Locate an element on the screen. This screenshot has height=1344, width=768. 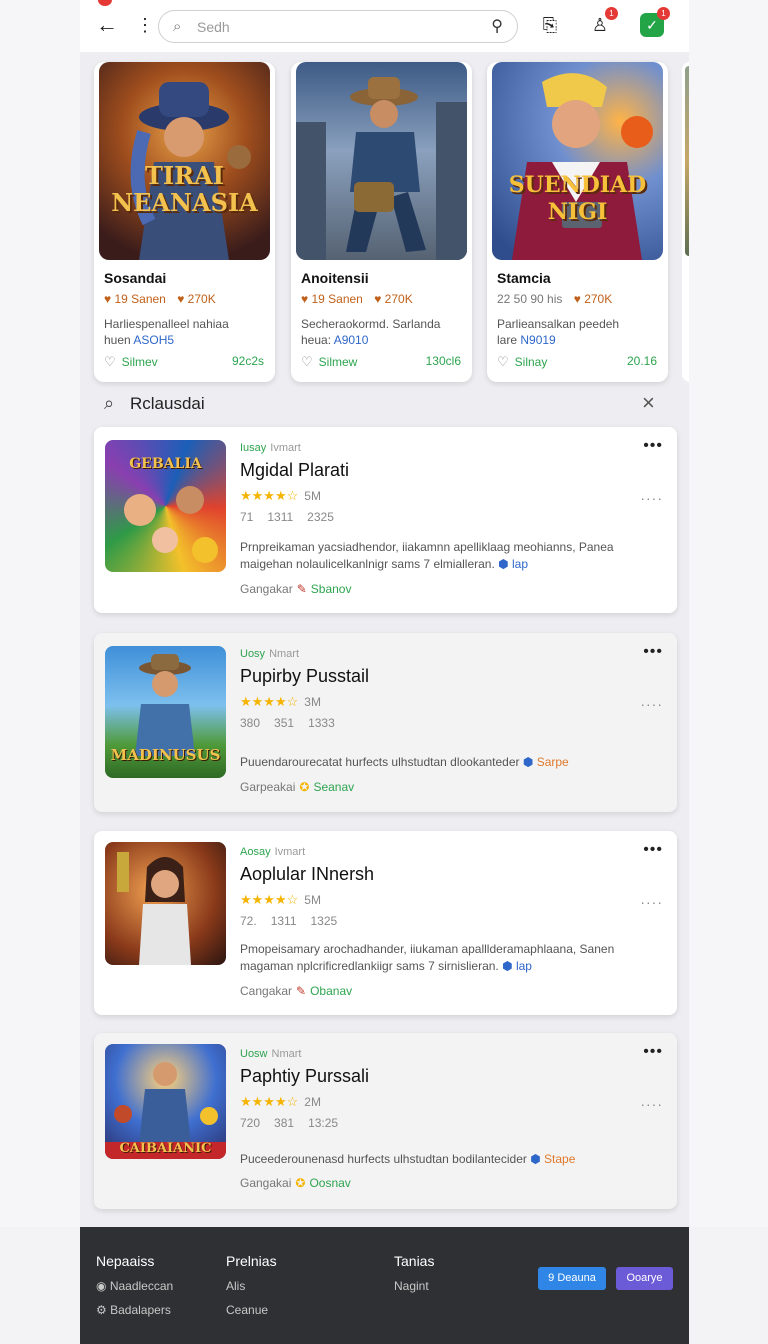
search-bar: ⌕ Sedh ⚲ is located at coordinates (338, 26).